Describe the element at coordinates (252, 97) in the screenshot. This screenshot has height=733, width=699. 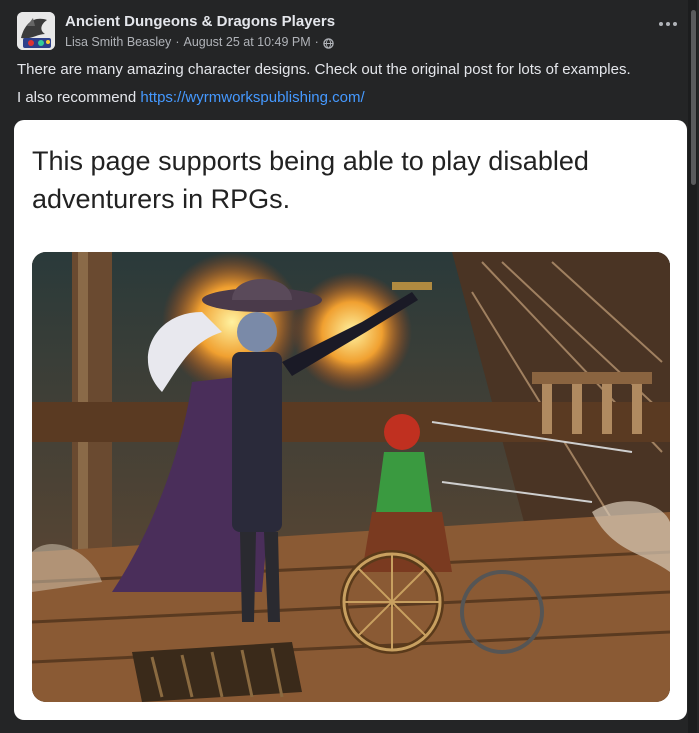
I see `wyrmworks-link: https://wyrmworkspublishing.com/` at that location.